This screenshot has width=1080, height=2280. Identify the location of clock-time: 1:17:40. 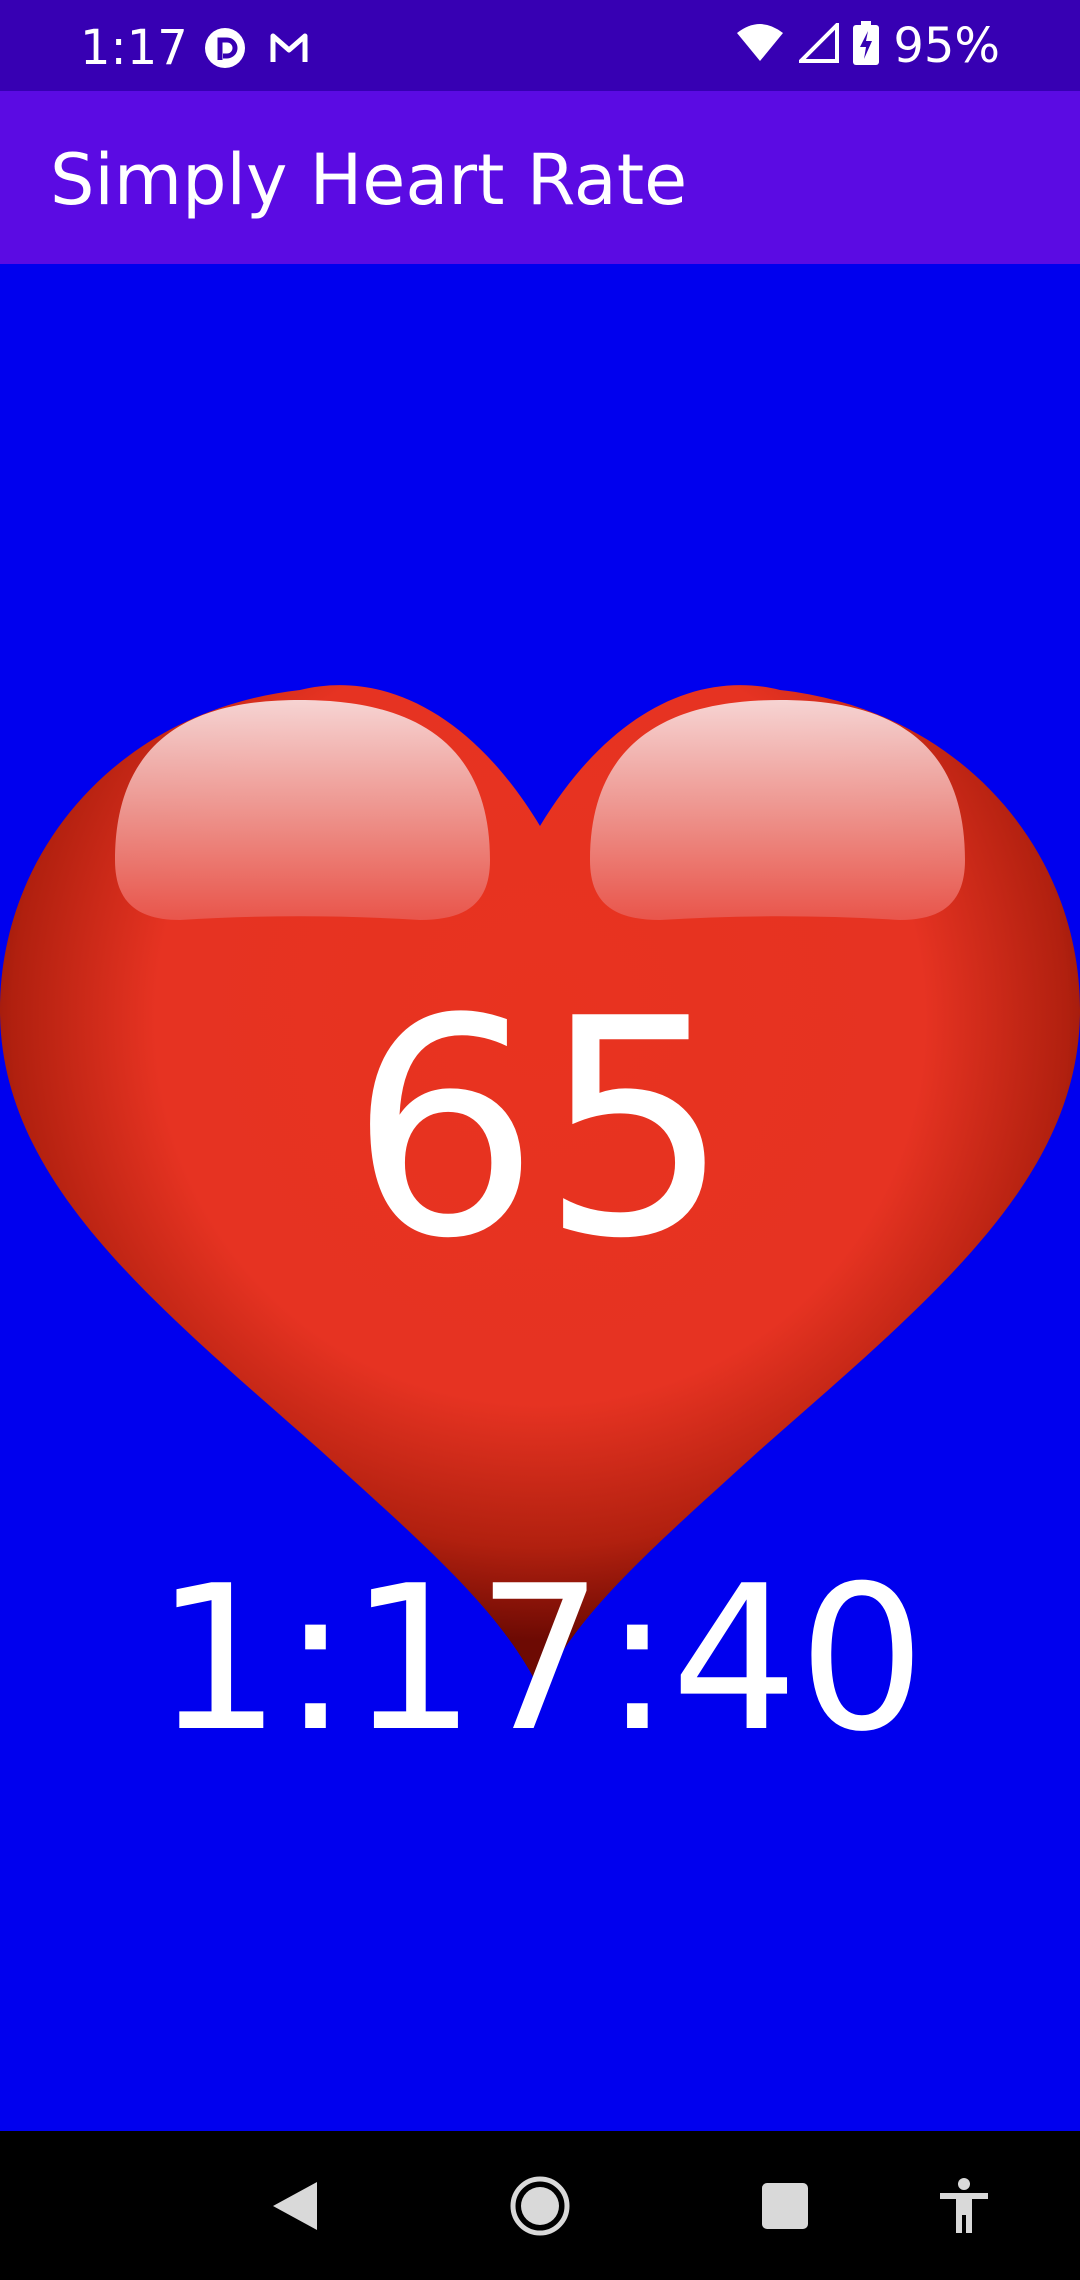
(540, 1659).